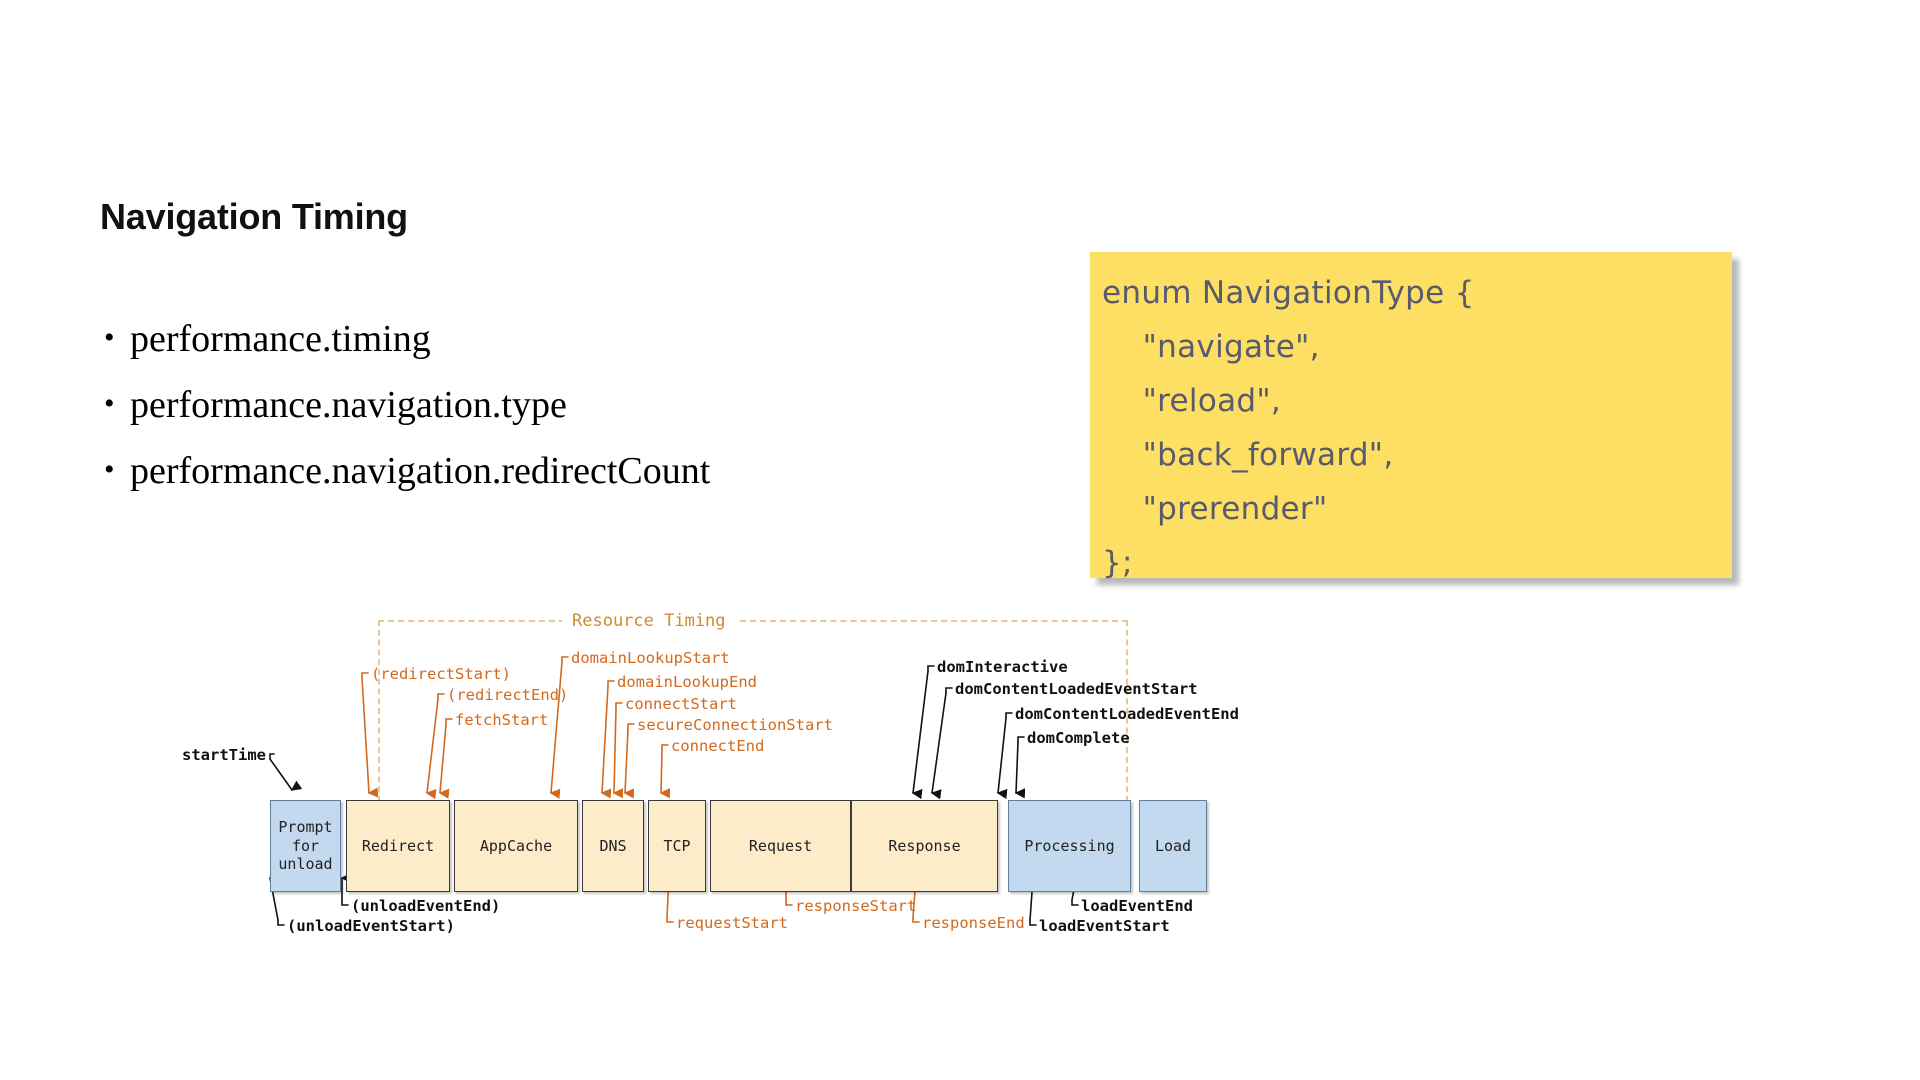 This screenshot has height=1080, width=1920. What do you see at coordinates (348, 405) in the screenshot?
I see `list-item-label: performance.navigation.type` at bounding box center [348, 405].